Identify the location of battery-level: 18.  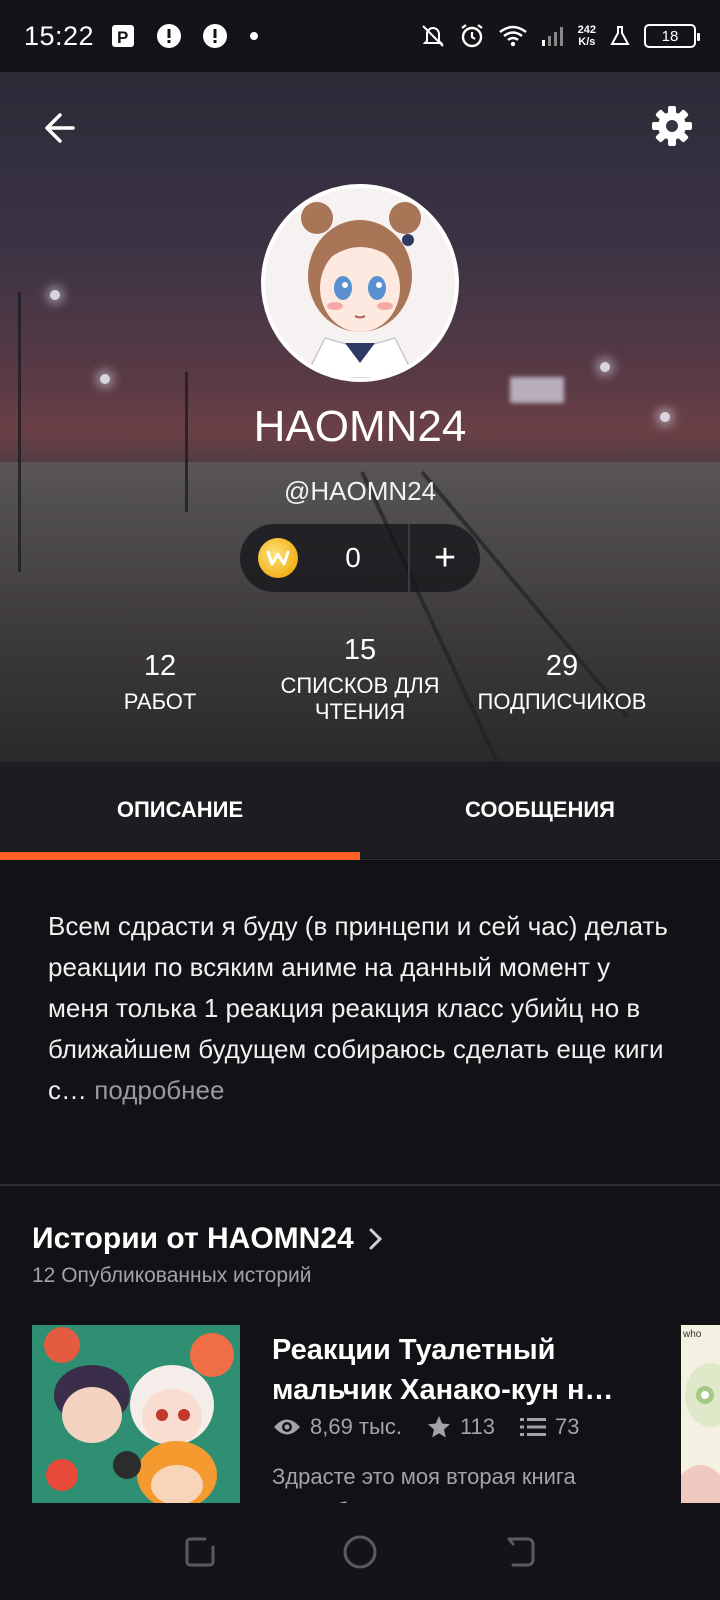
(670, 36).